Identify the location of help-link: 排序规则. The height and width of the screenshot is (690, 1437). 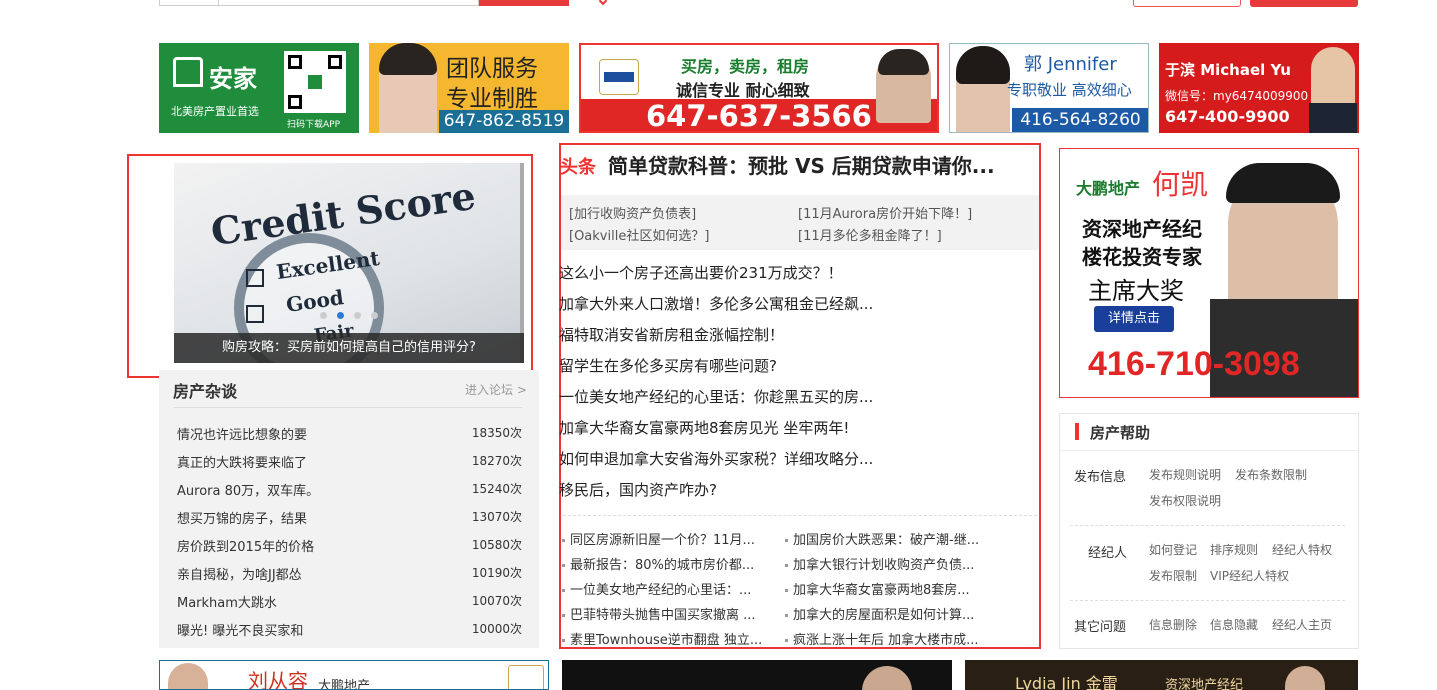
(1234, 549).